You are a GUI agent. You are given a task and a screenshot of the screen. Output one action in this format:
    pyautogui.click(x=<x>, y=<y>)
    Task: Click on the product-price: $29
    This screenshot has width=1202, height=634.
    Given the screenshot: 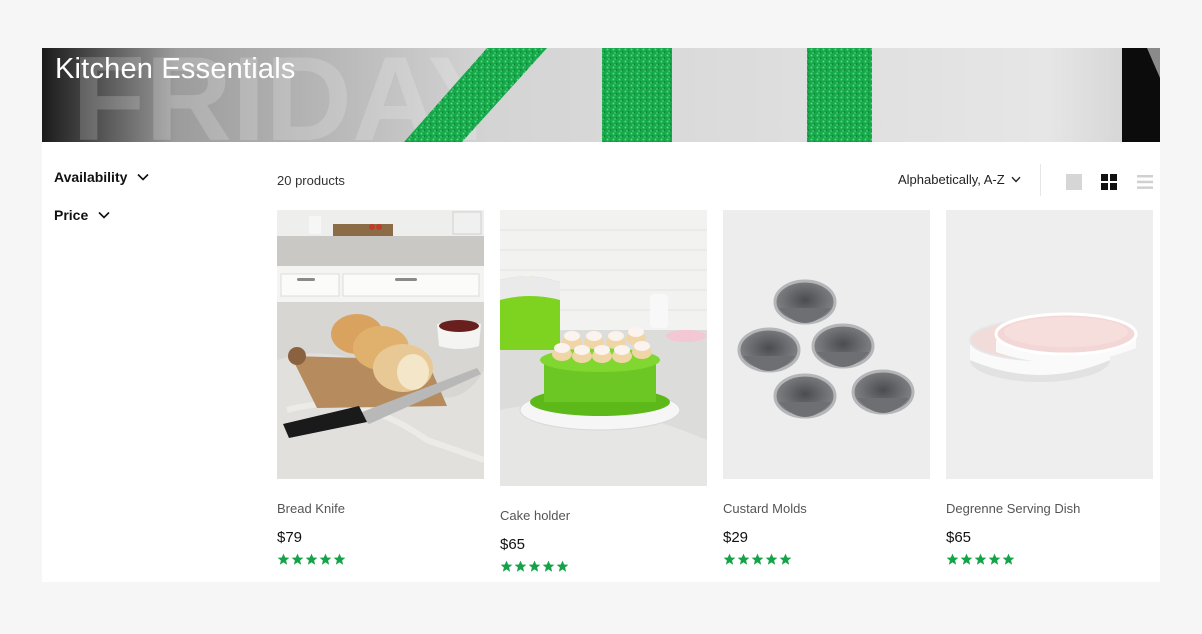 What is the action you would take?
    pyautogui.click(x=736, y=537)
    